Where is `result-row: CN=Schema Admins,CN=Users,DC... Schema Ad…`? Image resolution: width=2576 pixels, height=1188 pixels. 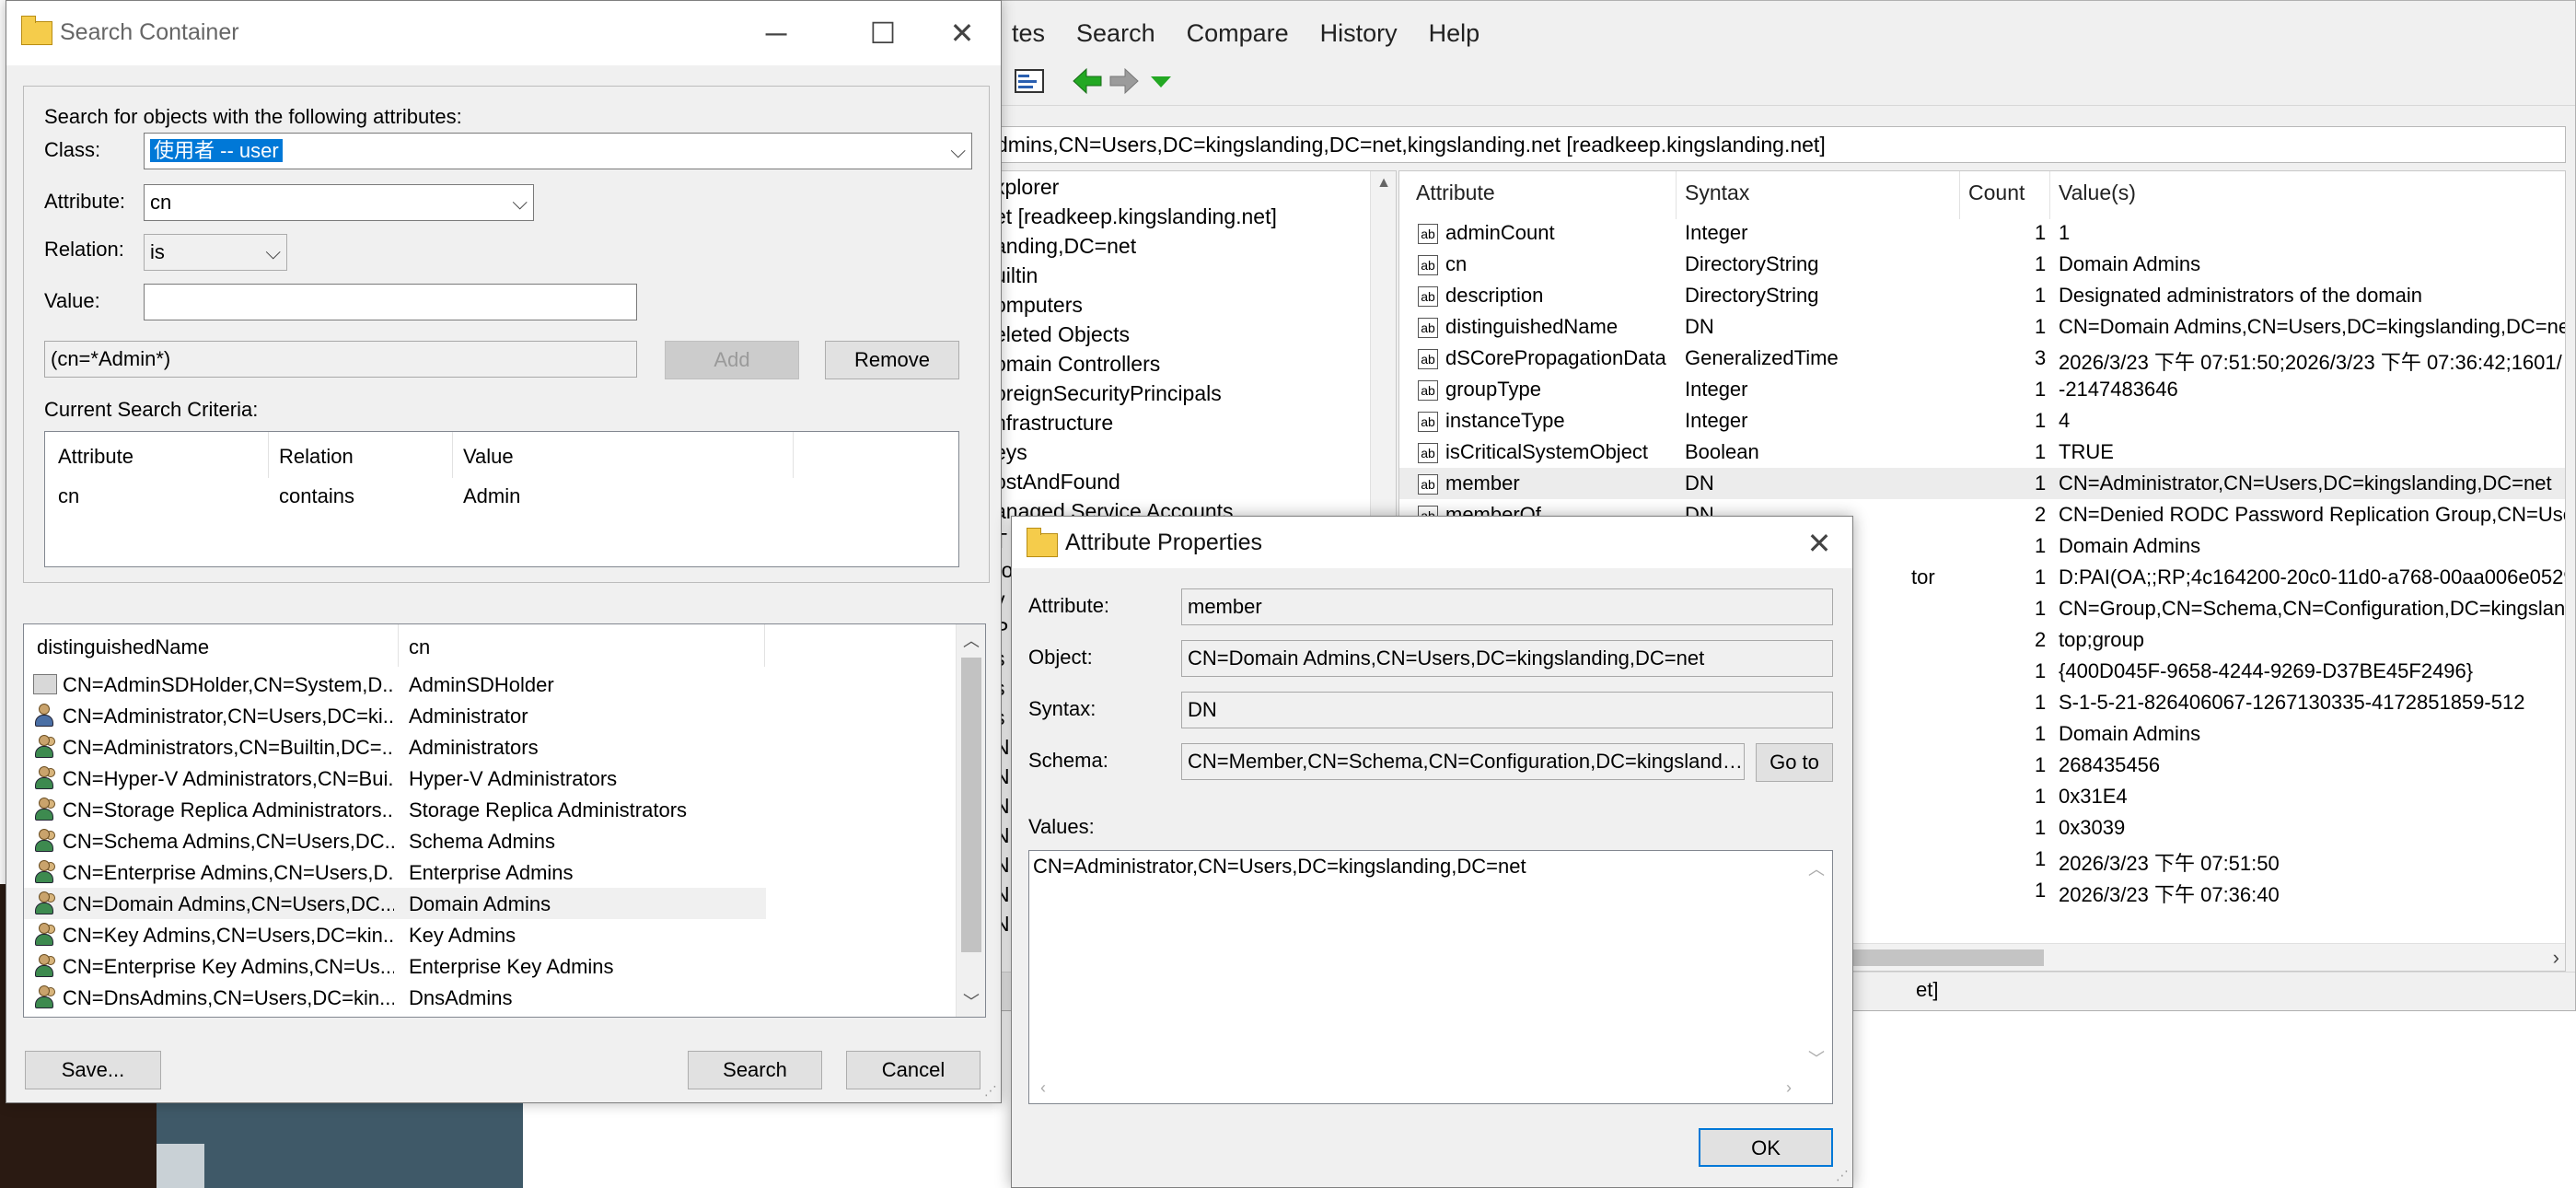
result-row: CN=Schema Admins,CN=Users,DC... Schema Ad… is located at coordinates (490, 840).